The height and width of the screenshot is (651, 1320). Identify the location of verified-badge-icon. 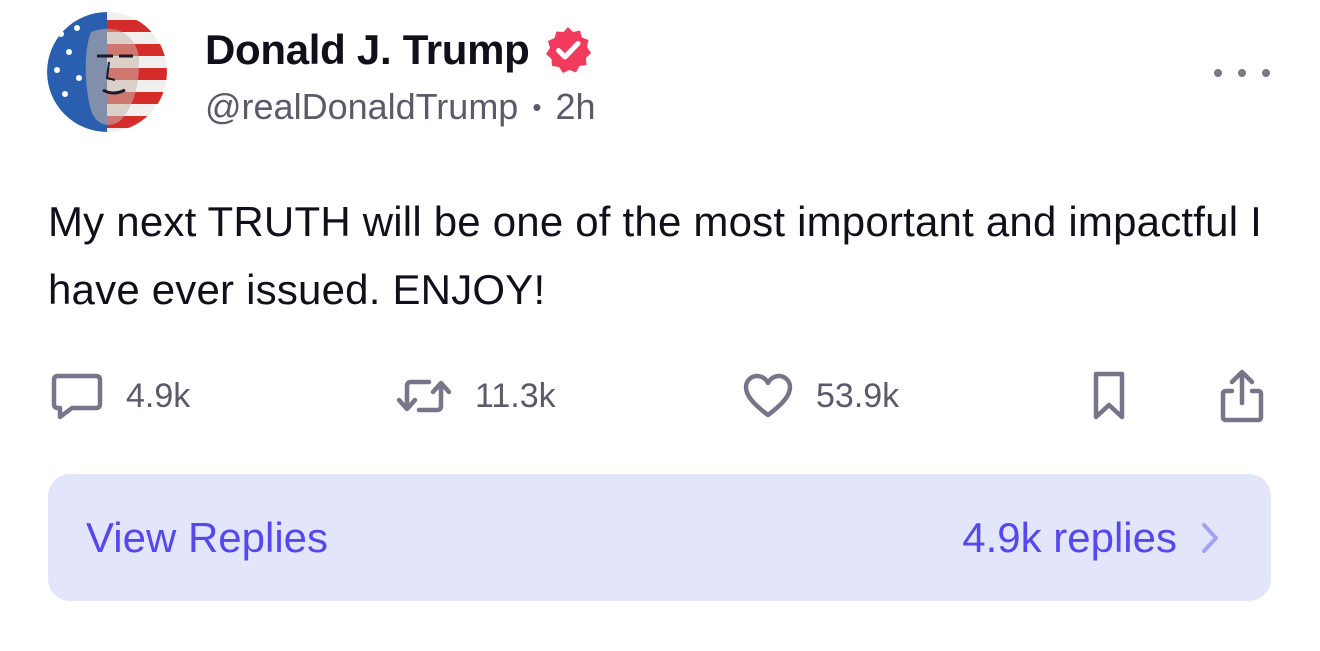
(568, 50).